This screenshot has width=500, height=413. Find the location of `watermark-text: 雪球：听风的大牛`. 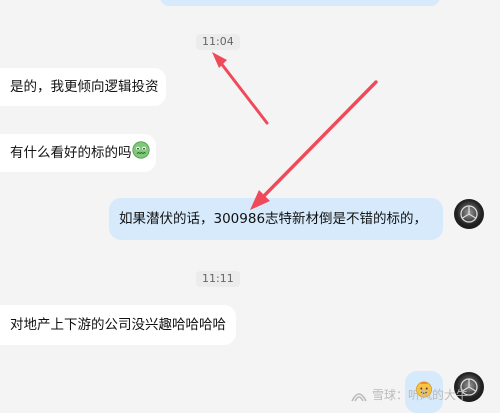

watermark-text: 雪球：听风的大牛 is located at coordinates (420, 395).